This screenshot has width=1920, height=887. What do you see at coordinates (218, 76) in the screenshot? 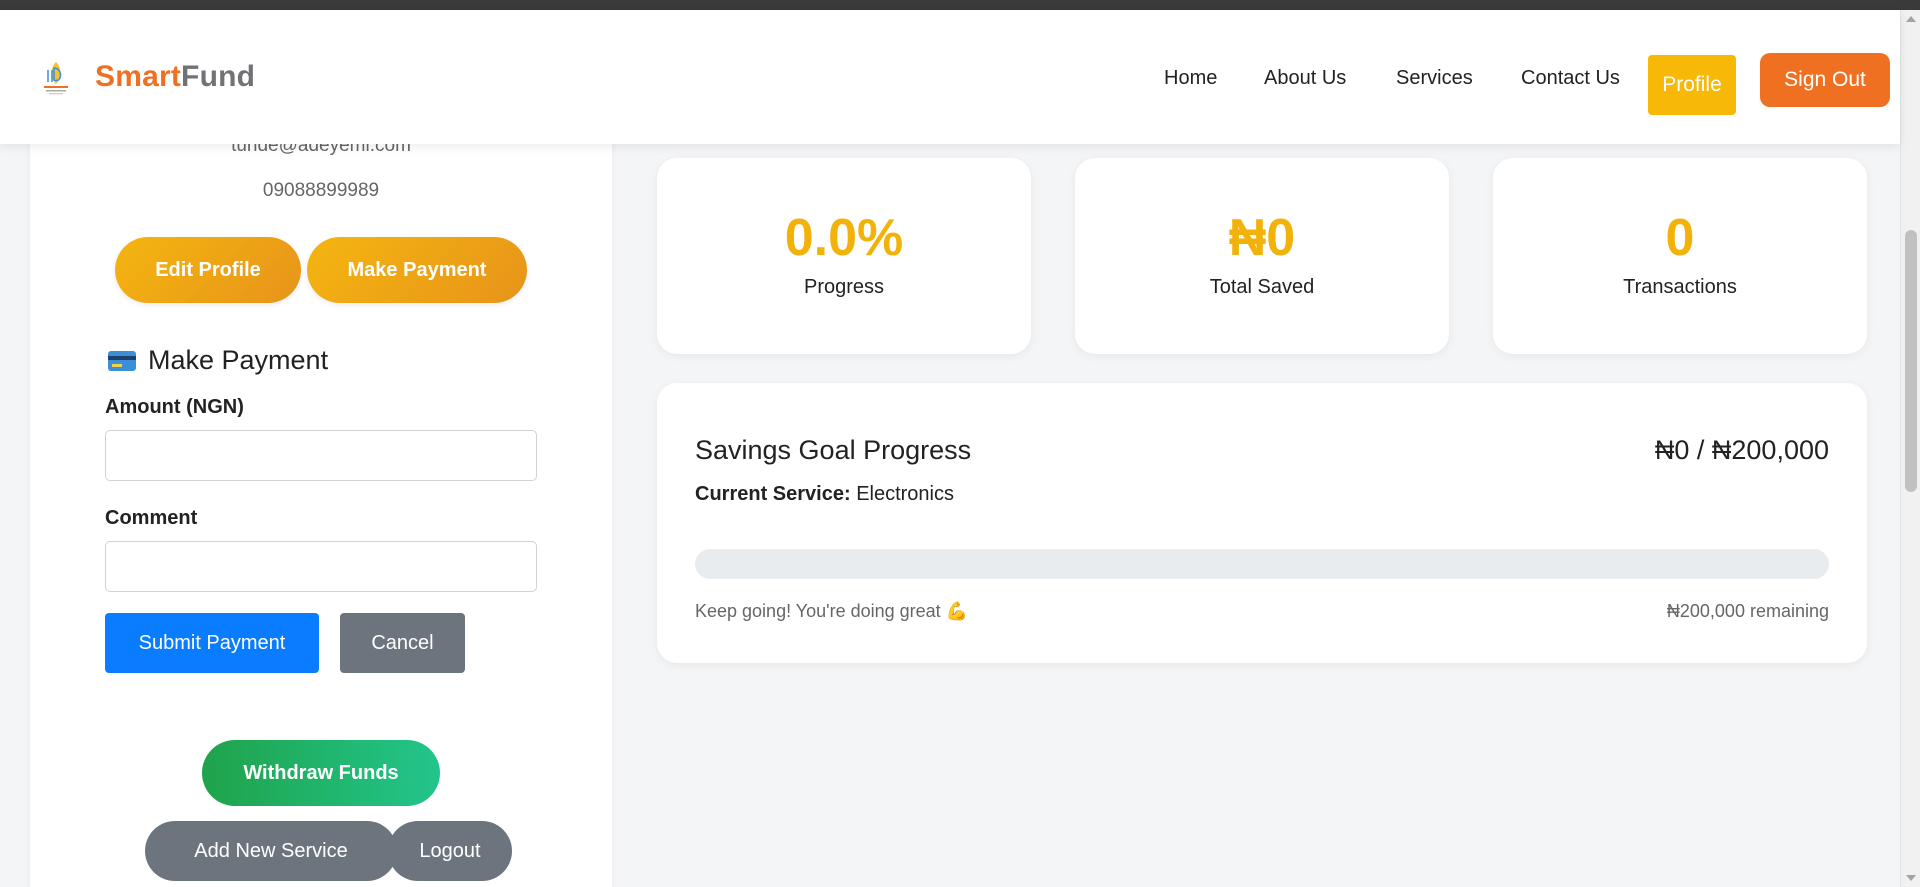
I see `brand-part-fund: Fund` at bounding box center [218, 76].